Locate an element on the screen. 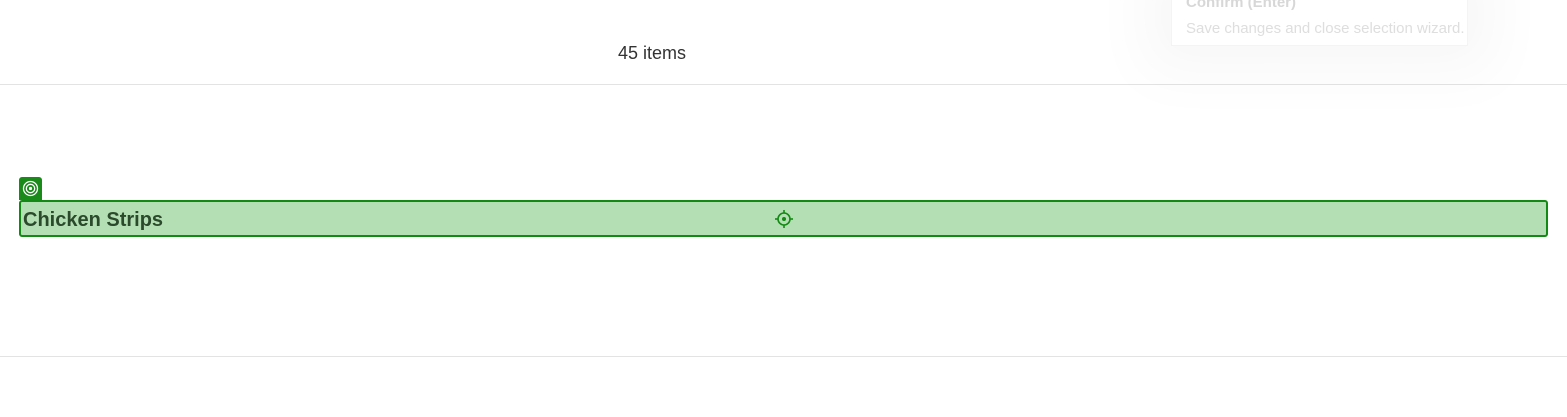 The width and height of the screenshot is (1567, 417). tooltip-title: Confirm (Enter) is located at coordinates (1241, 5).